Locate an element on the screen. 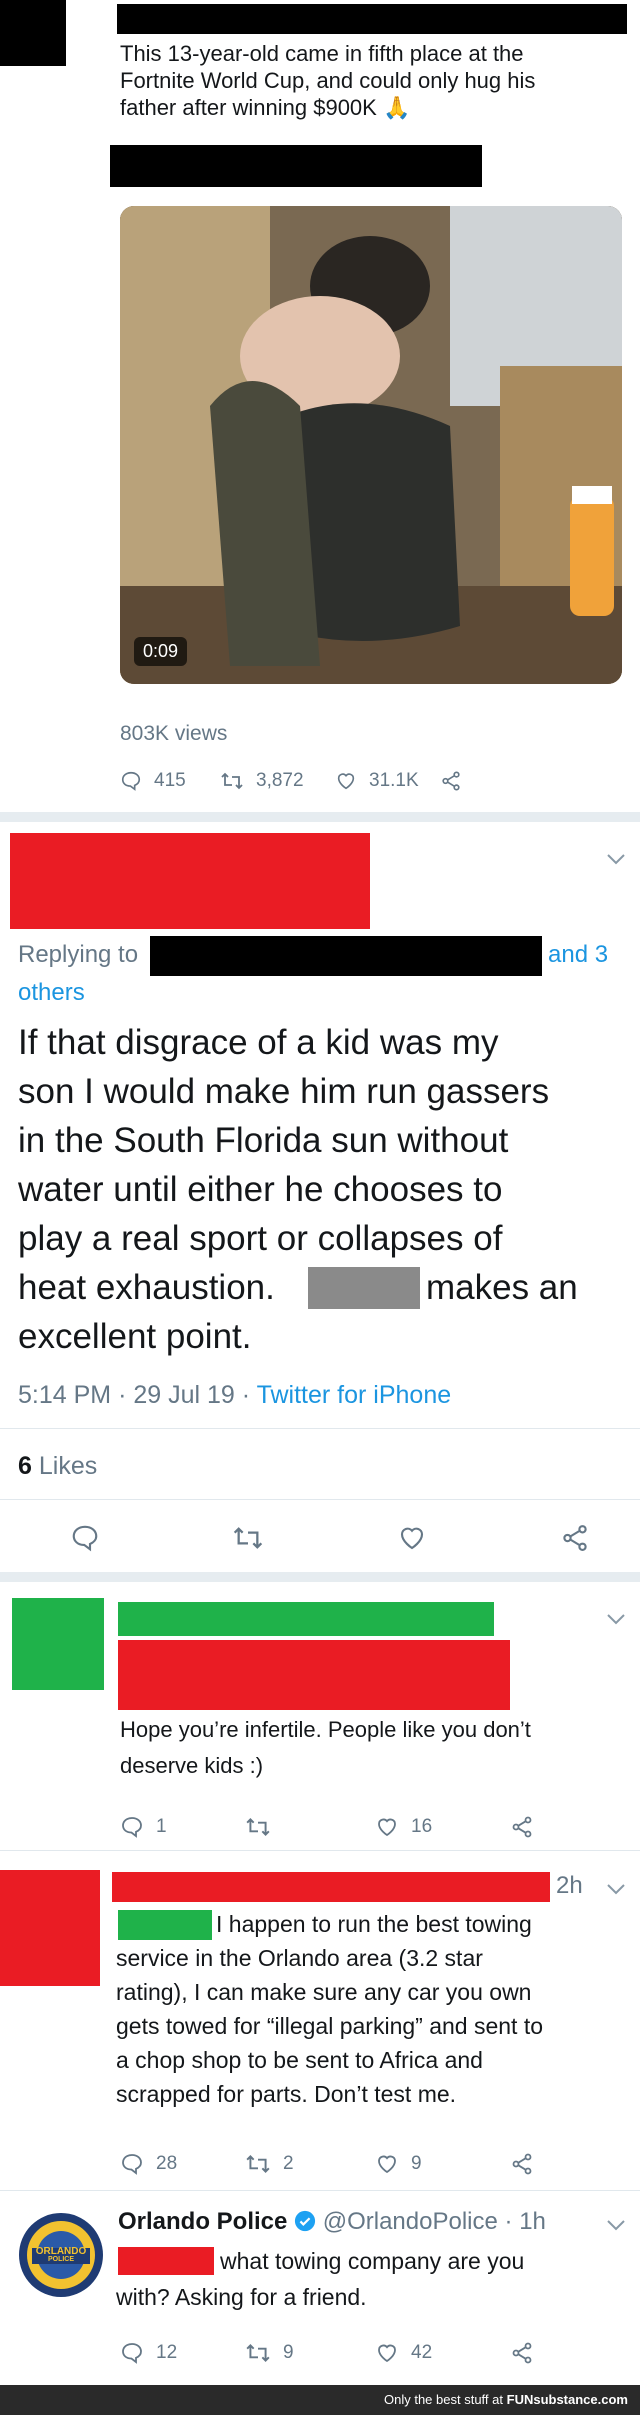  replying-to-prefix: Replying to is located at coordinates (78, 954).